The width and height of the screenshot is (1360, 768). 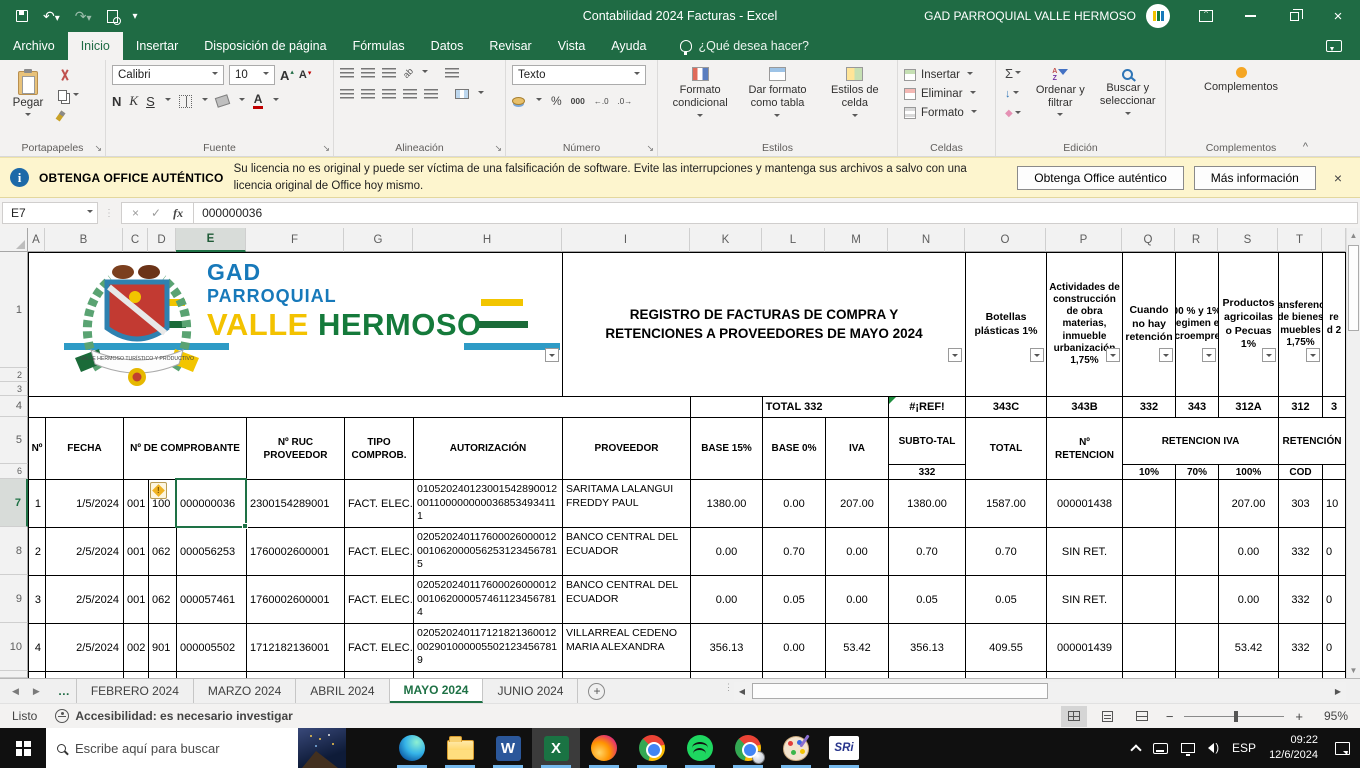 What do you see at coordinates (1312, 440) in the screenshot?
I see `header-retencion-2: RETENCIÓN` at bounding box center [1312, 440].